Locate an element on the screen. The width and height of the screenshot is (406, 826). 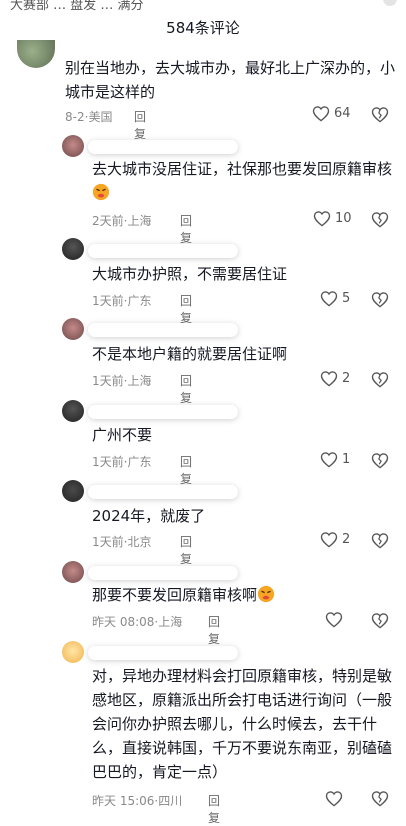
comment-meta: 2天前·上海 is located at coordinates (122, 221).